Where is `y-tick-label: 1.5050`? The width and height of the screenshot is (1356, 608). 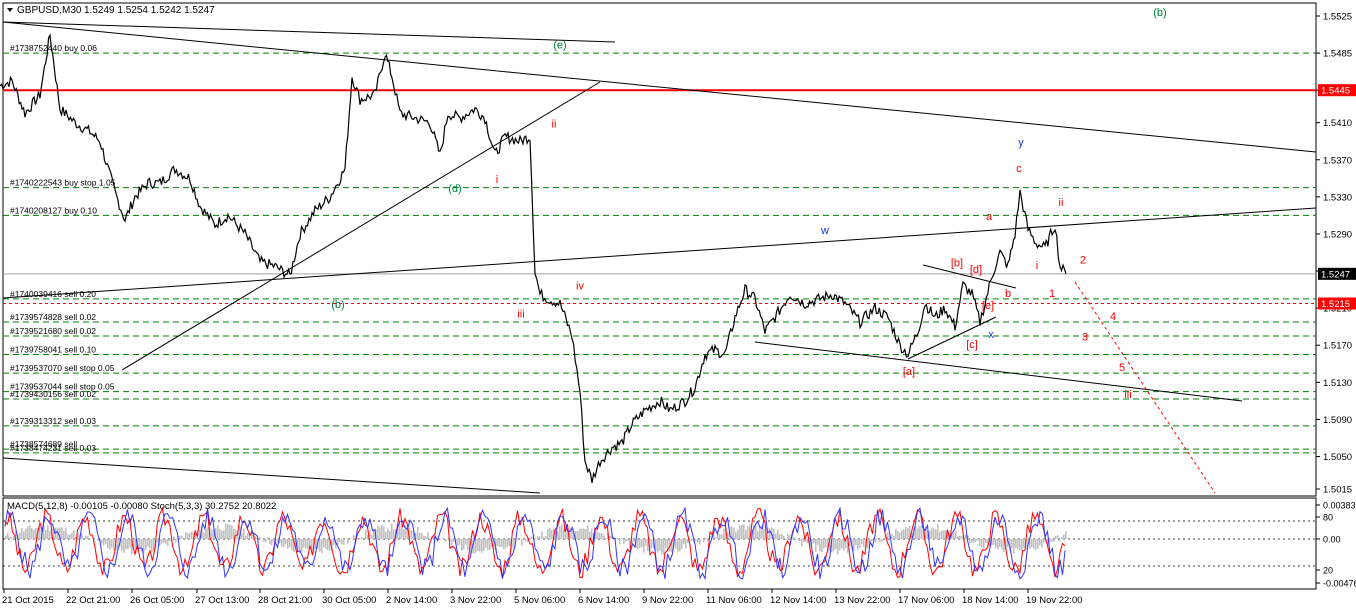
y-tick-label: 1.5050 is located at coordinates (1337, 457).